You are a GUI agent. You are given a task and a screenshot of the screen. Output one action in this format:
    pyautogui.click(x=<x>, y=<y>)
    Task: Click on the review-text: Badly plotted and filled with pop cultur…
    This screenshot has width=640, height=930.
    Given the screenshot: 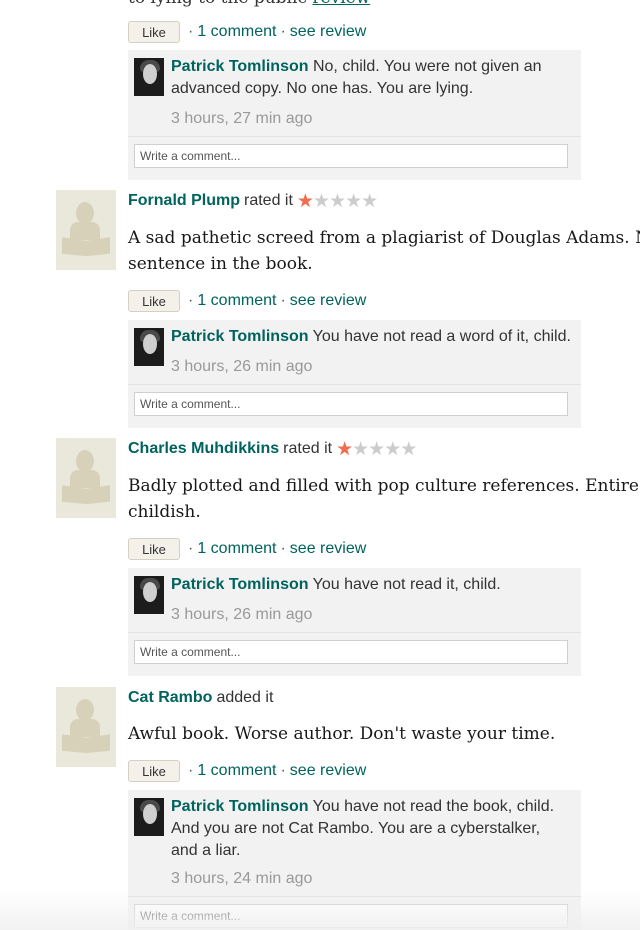 What is the action you would take?
    pyautogui.click(x=383, y=499)
    